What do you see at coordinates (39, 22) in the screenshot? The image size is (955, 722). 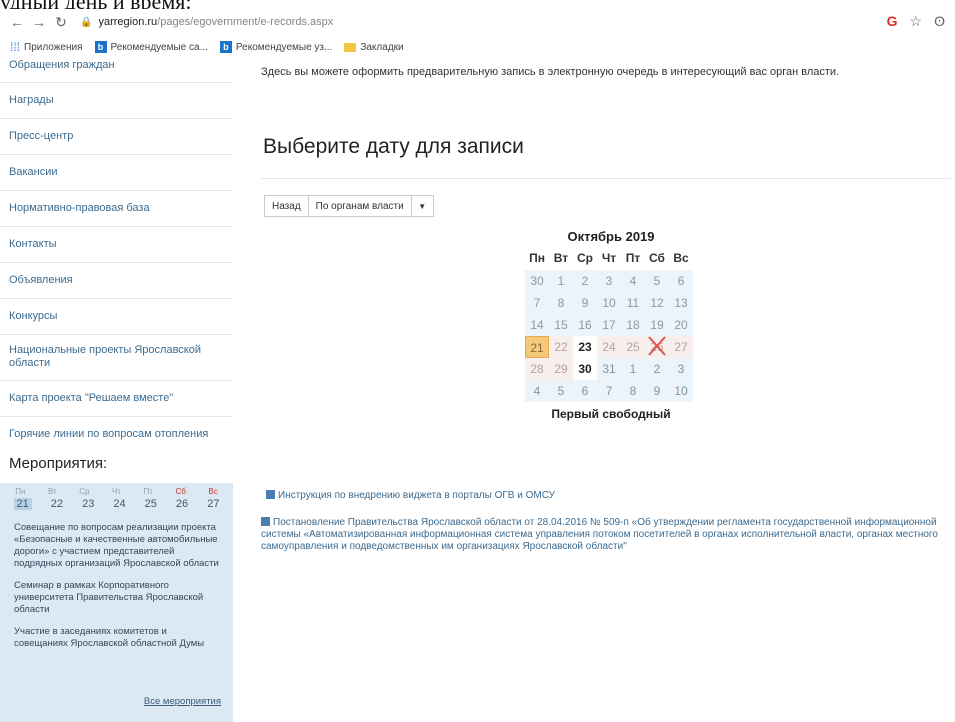 I see `forward-arrow-icon: →` at bounding box center [39, 22].